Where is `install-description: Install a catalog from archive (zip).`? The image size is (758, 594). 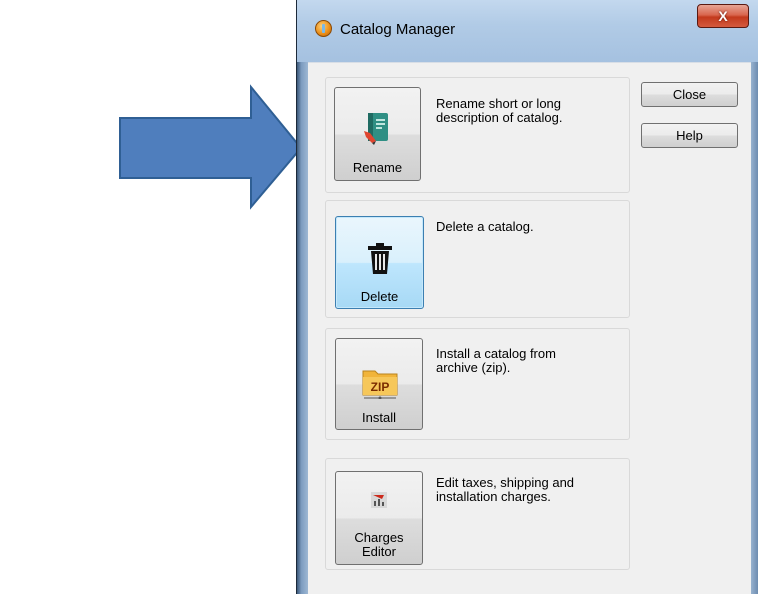 install-description: Install a catalog from archive (zip). is located at coordinates (496, 360).